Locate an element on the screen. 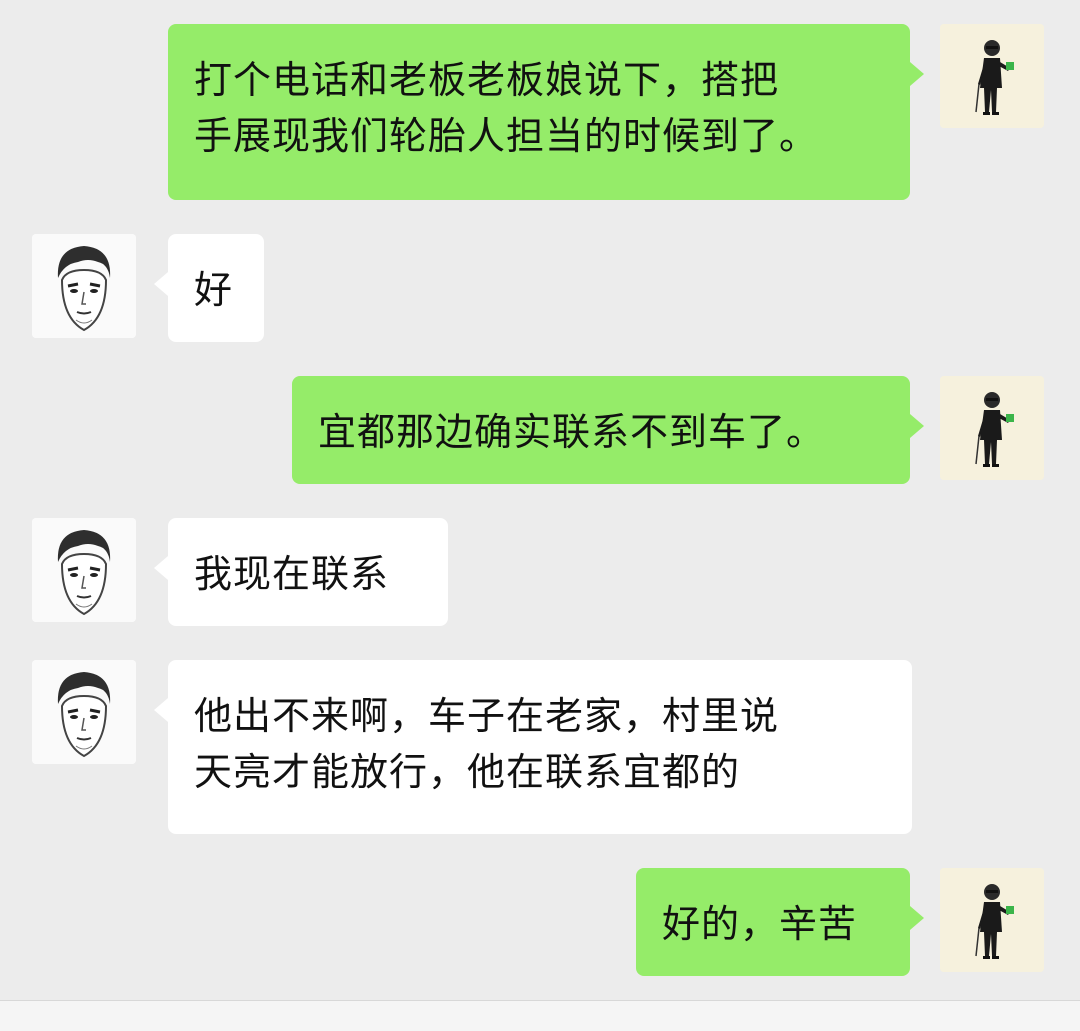 Image resolution: width=1080 pixels, height=1031 pixels. input-bar-edge is located at coordinates (540, 1015).